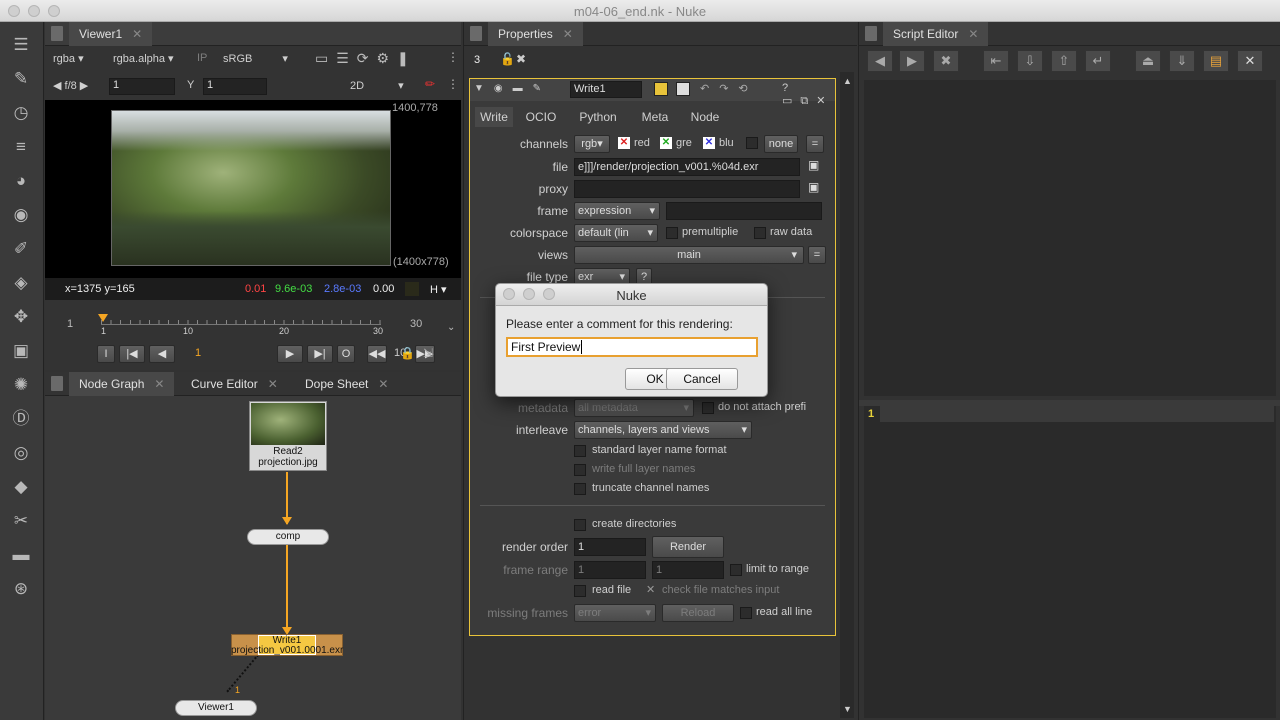 This screenshot has height=720, width=1280. Describe the element at coordinates (736, 570) in the screenshot. I see `limit-to-range-checkbox` at that location.